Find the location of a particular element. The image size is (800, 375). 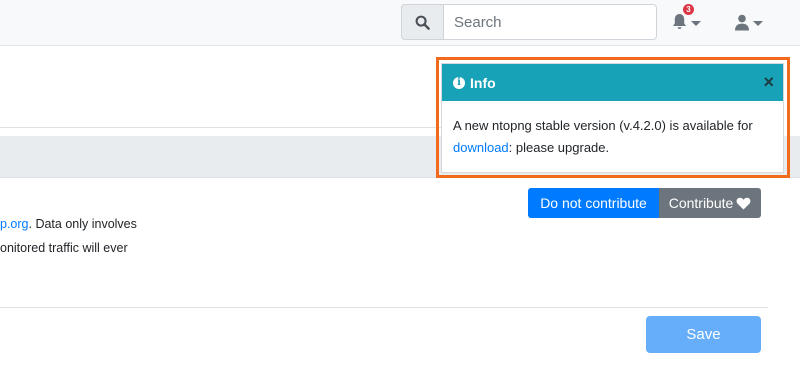

footer-divider is located at coordinates (384, 307).